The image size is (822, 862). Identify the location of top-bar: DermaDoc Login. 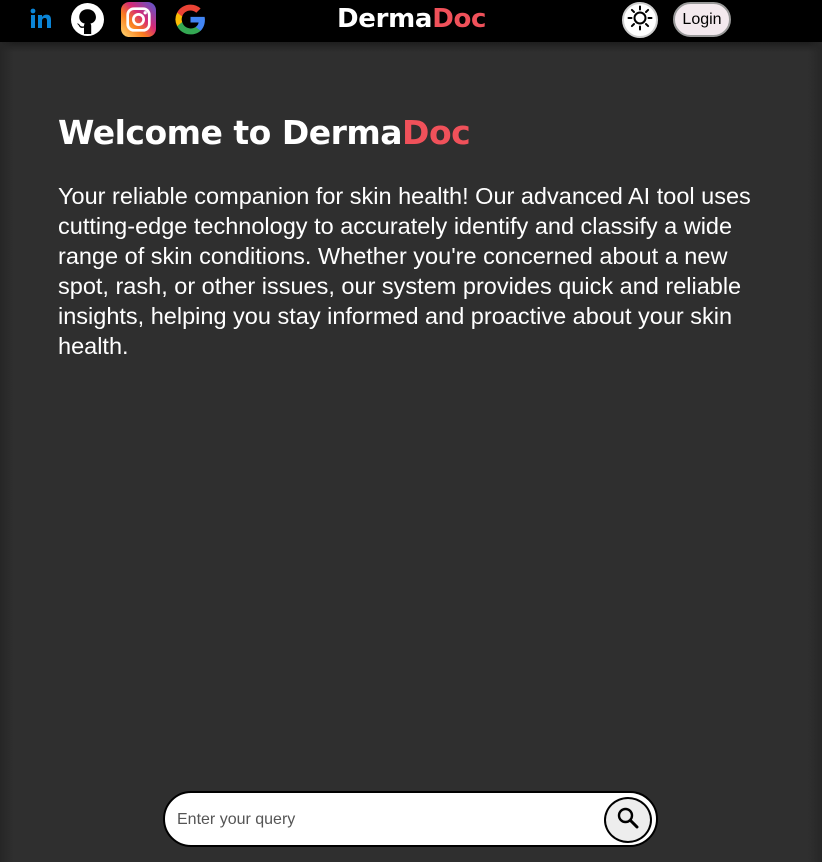
(411, 21).